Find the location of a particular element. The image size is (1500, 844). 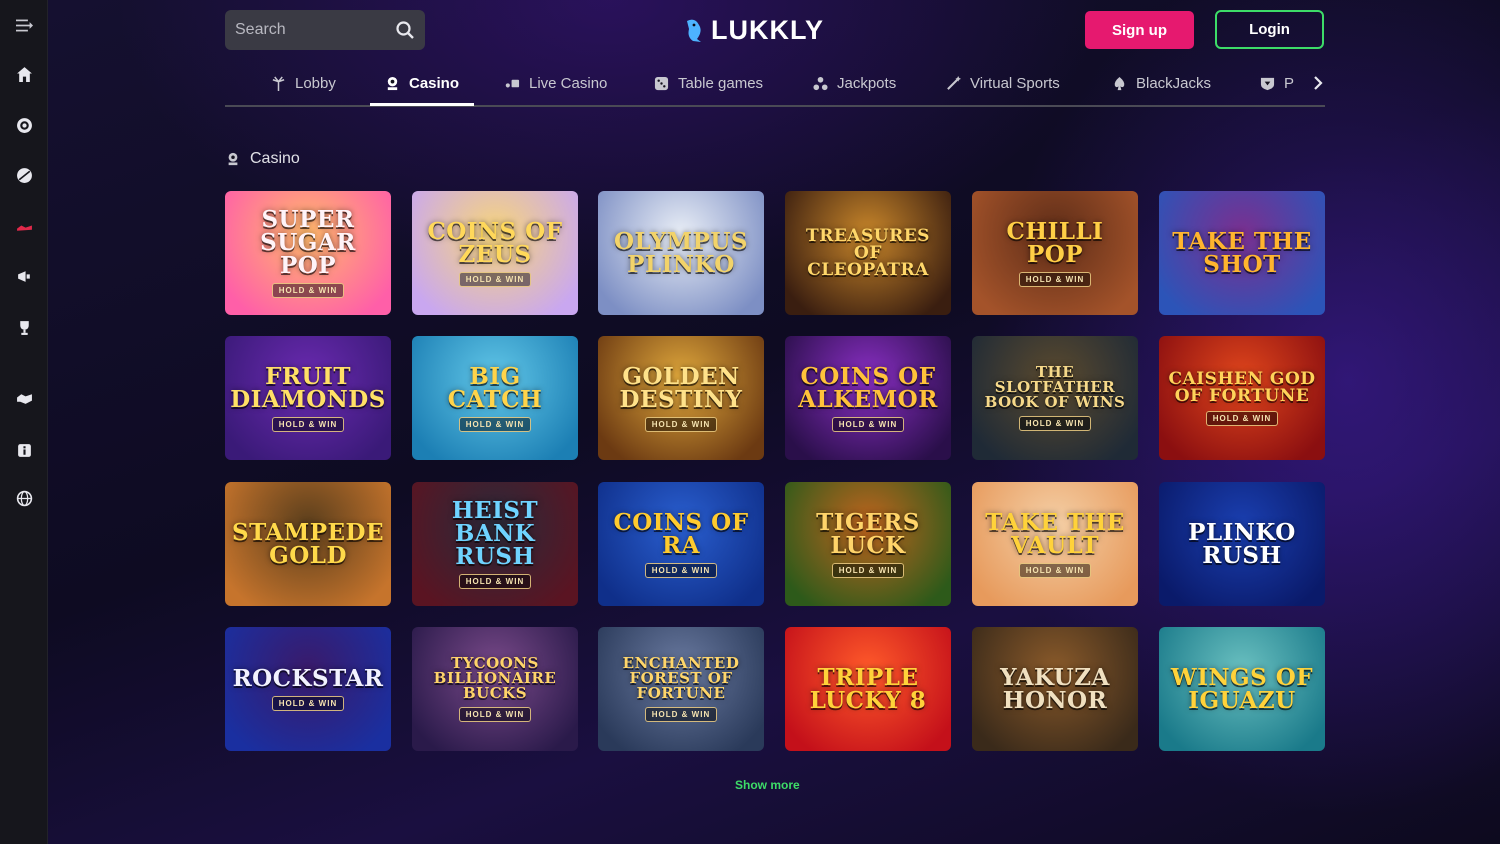

sports-ball-icon is located at coordinates (24, 175).